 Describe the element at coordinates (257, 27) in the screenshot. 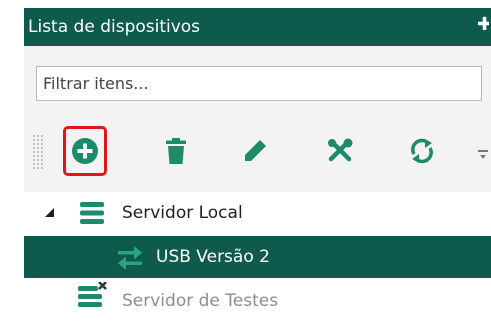

I see `panel-header: Lista de dispositivos ✚` at that location.